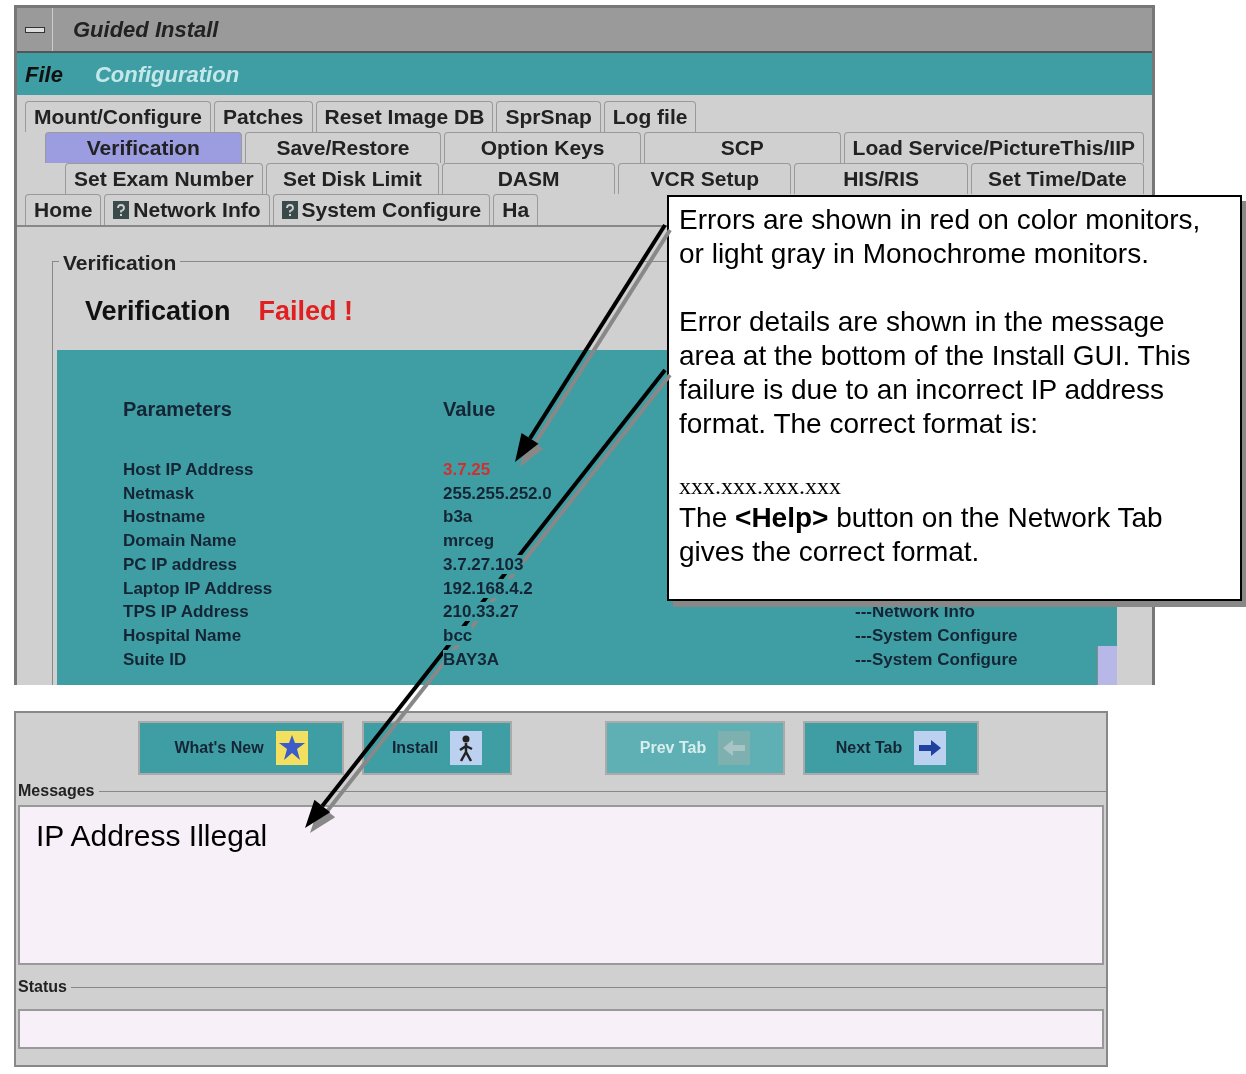  I want to click on tab: SprSnap, so click(548, 116).